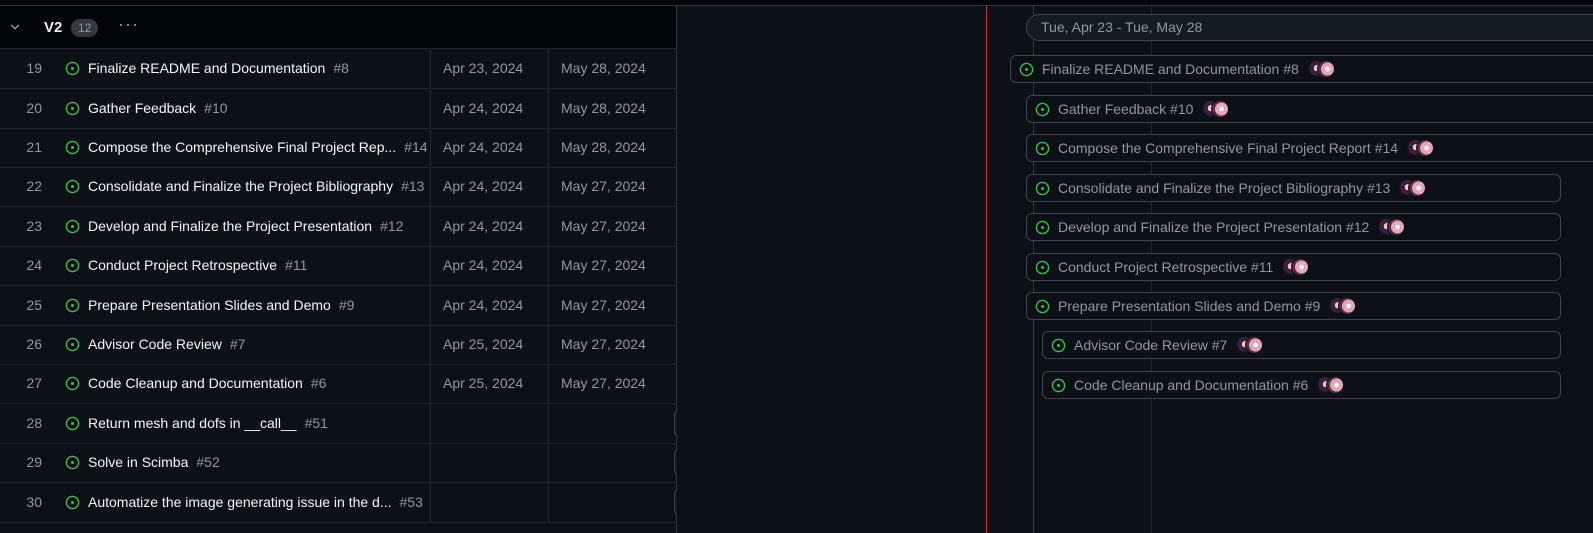 This screenshot has height=533, width=1593. What do you see at coordinates (483, 68) in the screenshot?
I see `start-date: Apr 23, 2024` at bounding box center [483, 68].